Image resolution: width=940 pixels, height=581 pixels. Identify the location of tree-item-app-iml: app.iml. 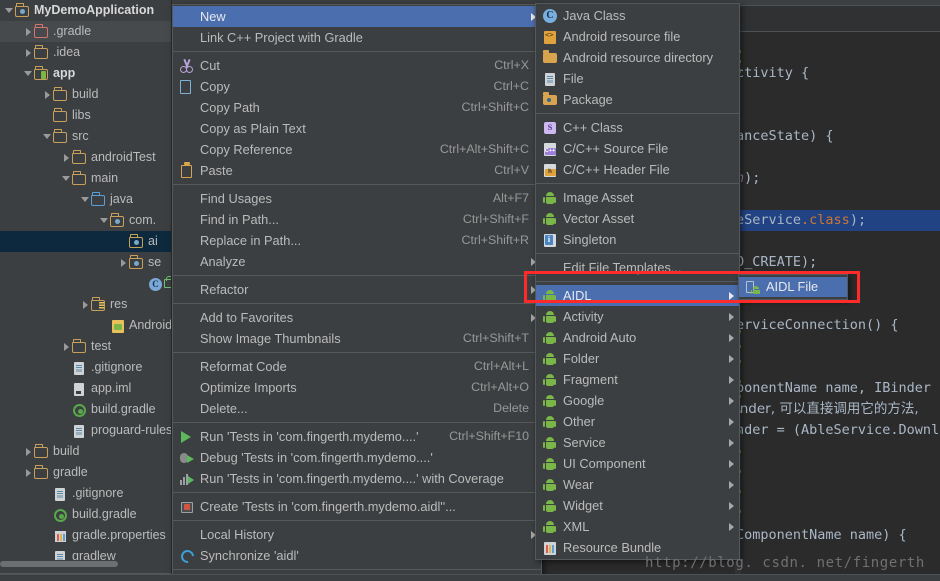
(85, 388).